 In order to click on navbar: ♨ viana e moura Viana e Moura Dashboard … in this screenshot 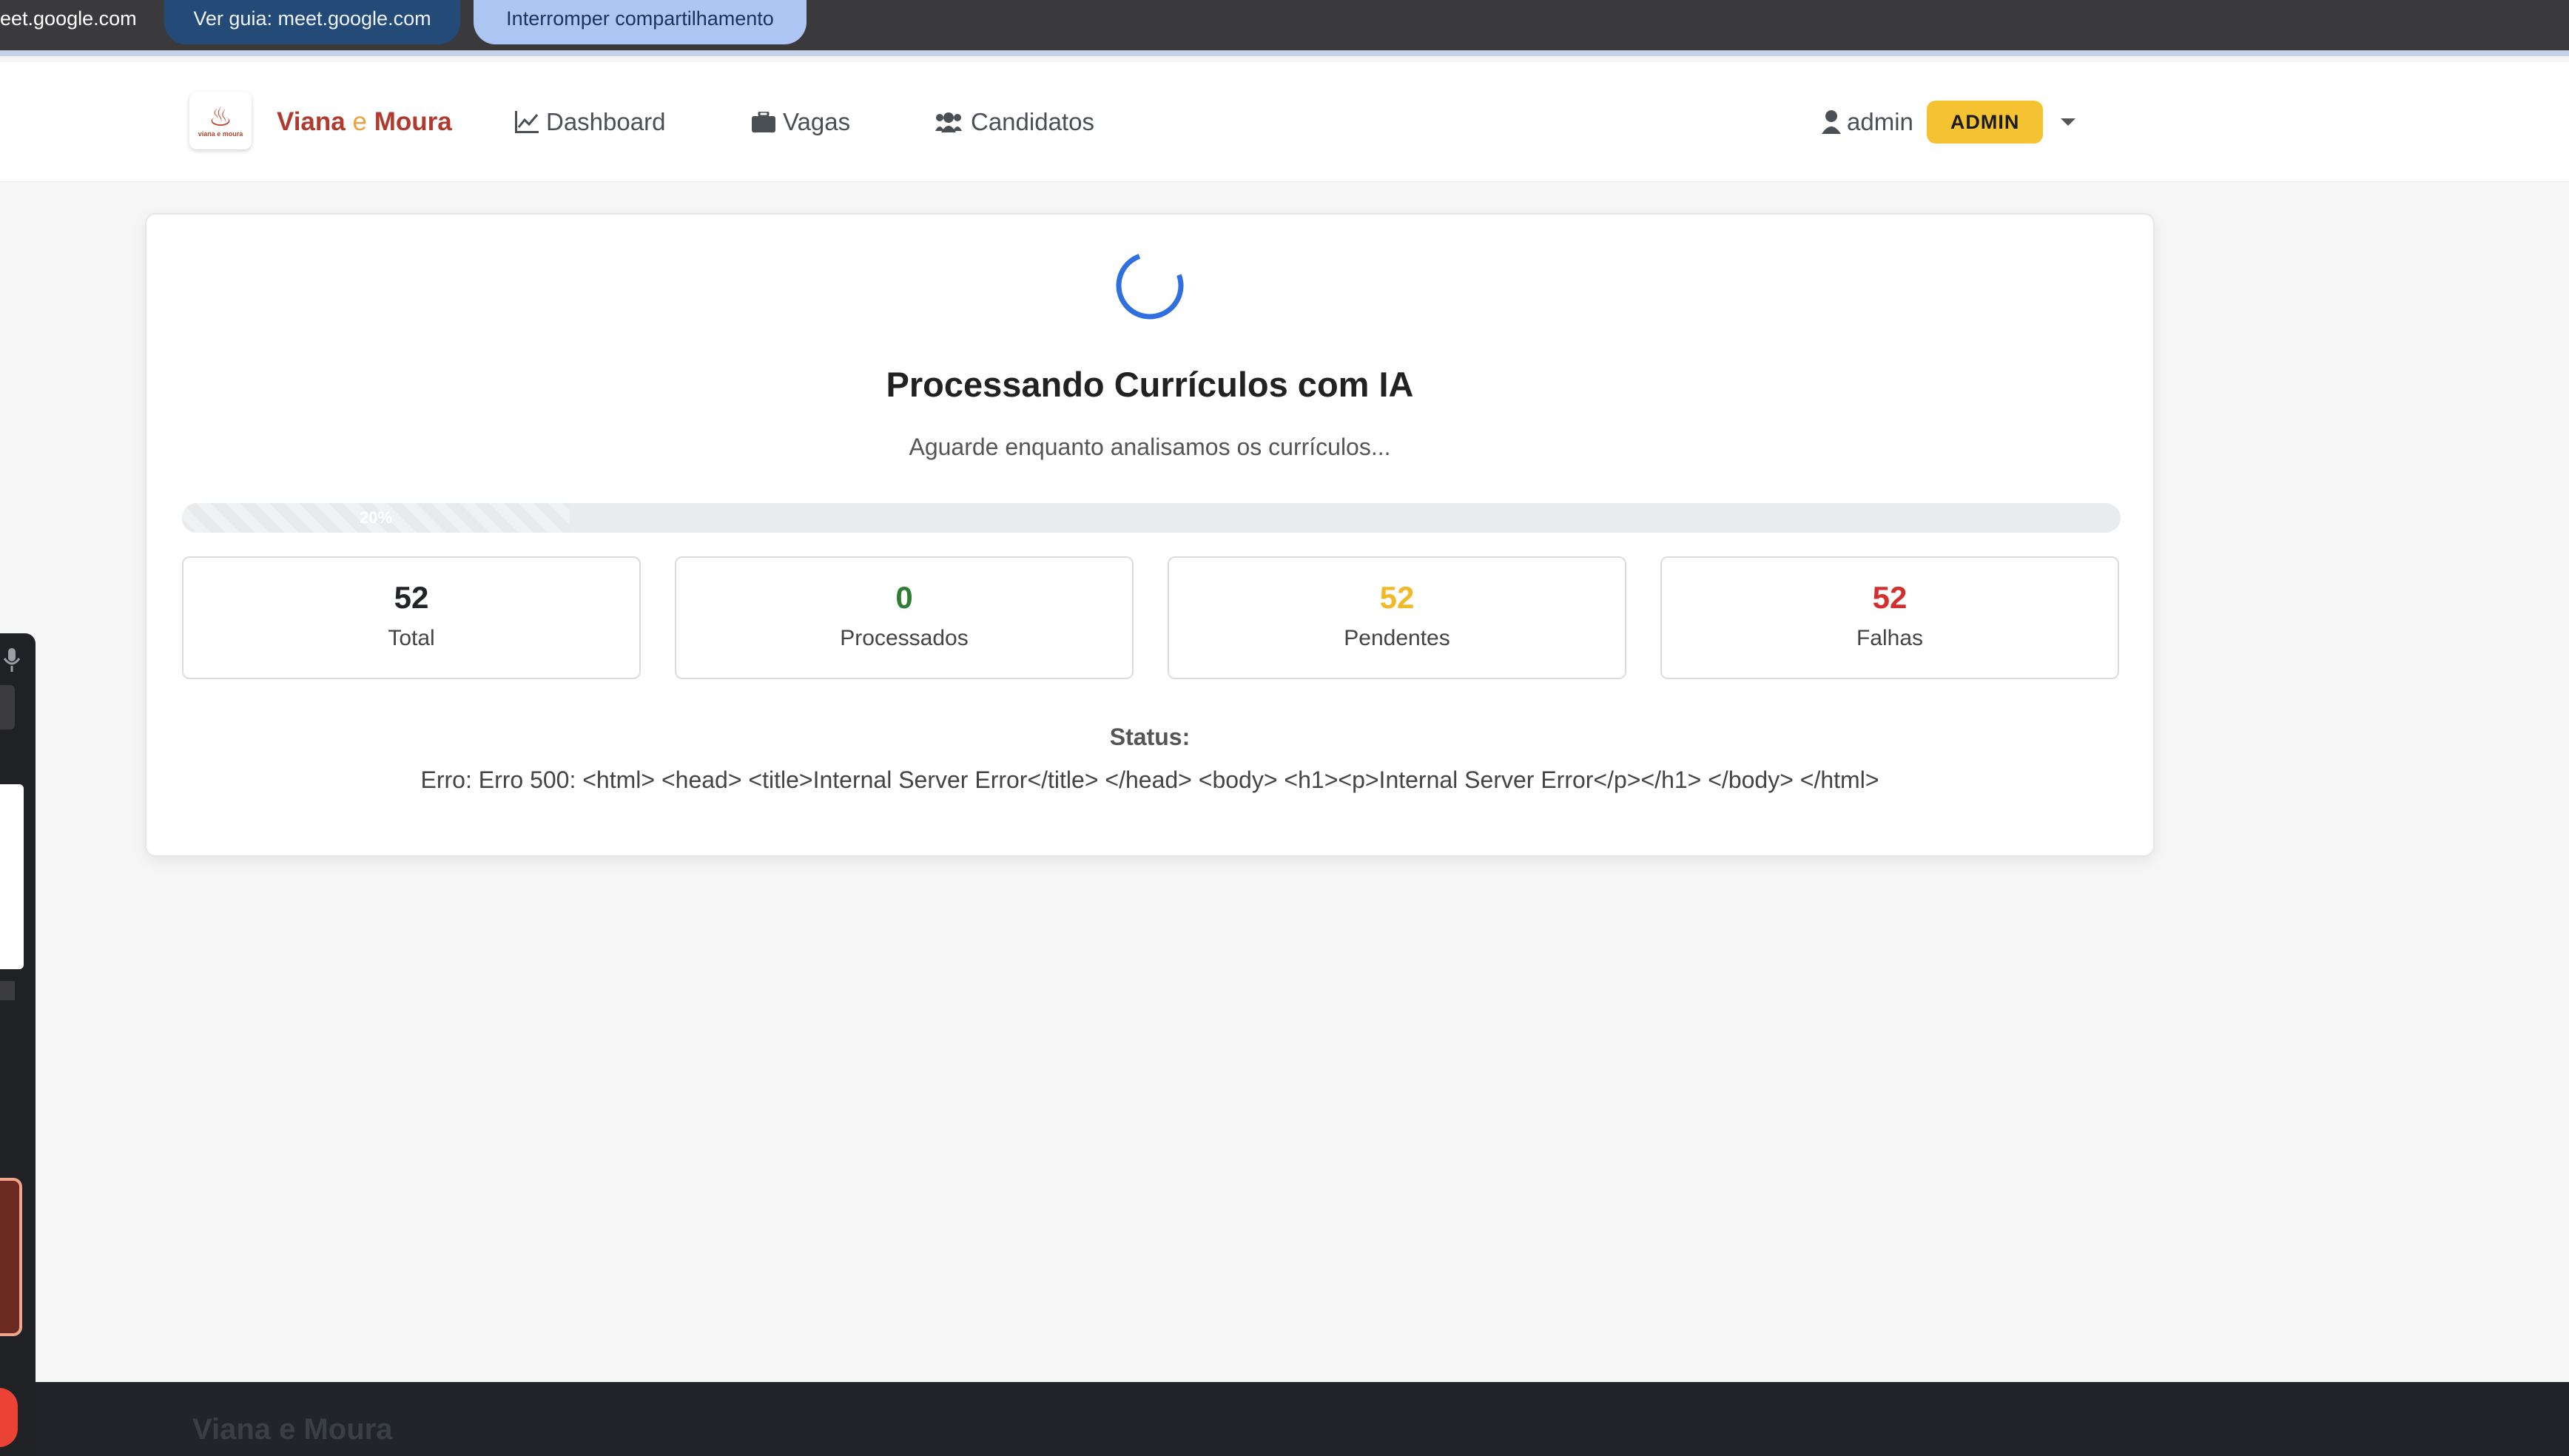, I will do `click(1284, 122)`.